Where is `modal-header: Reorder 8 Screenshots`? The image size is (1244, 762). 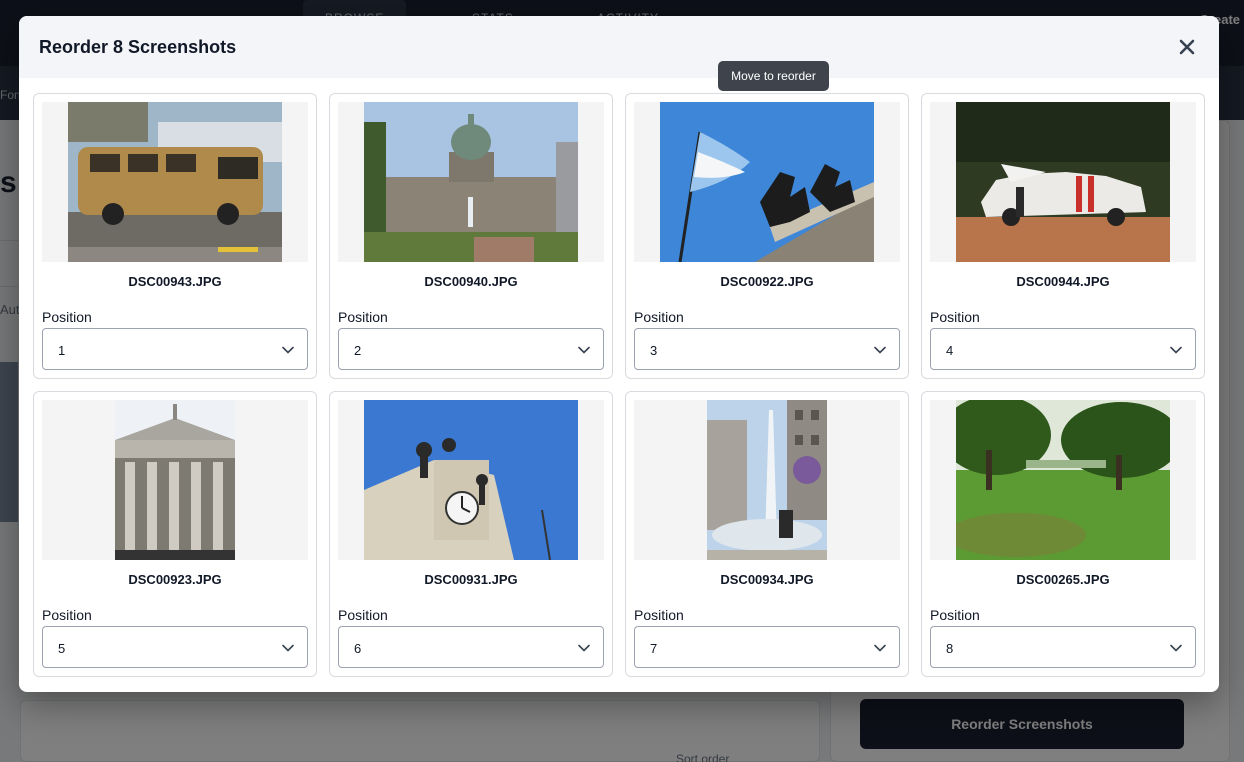
modal-header: Reorder 8 Screenshots is located at coordinates (619, 47).